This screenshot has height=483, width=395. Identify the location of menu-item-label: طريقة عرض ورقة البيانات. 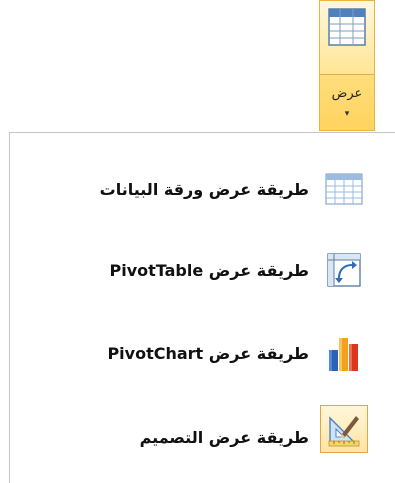
(204, 189).